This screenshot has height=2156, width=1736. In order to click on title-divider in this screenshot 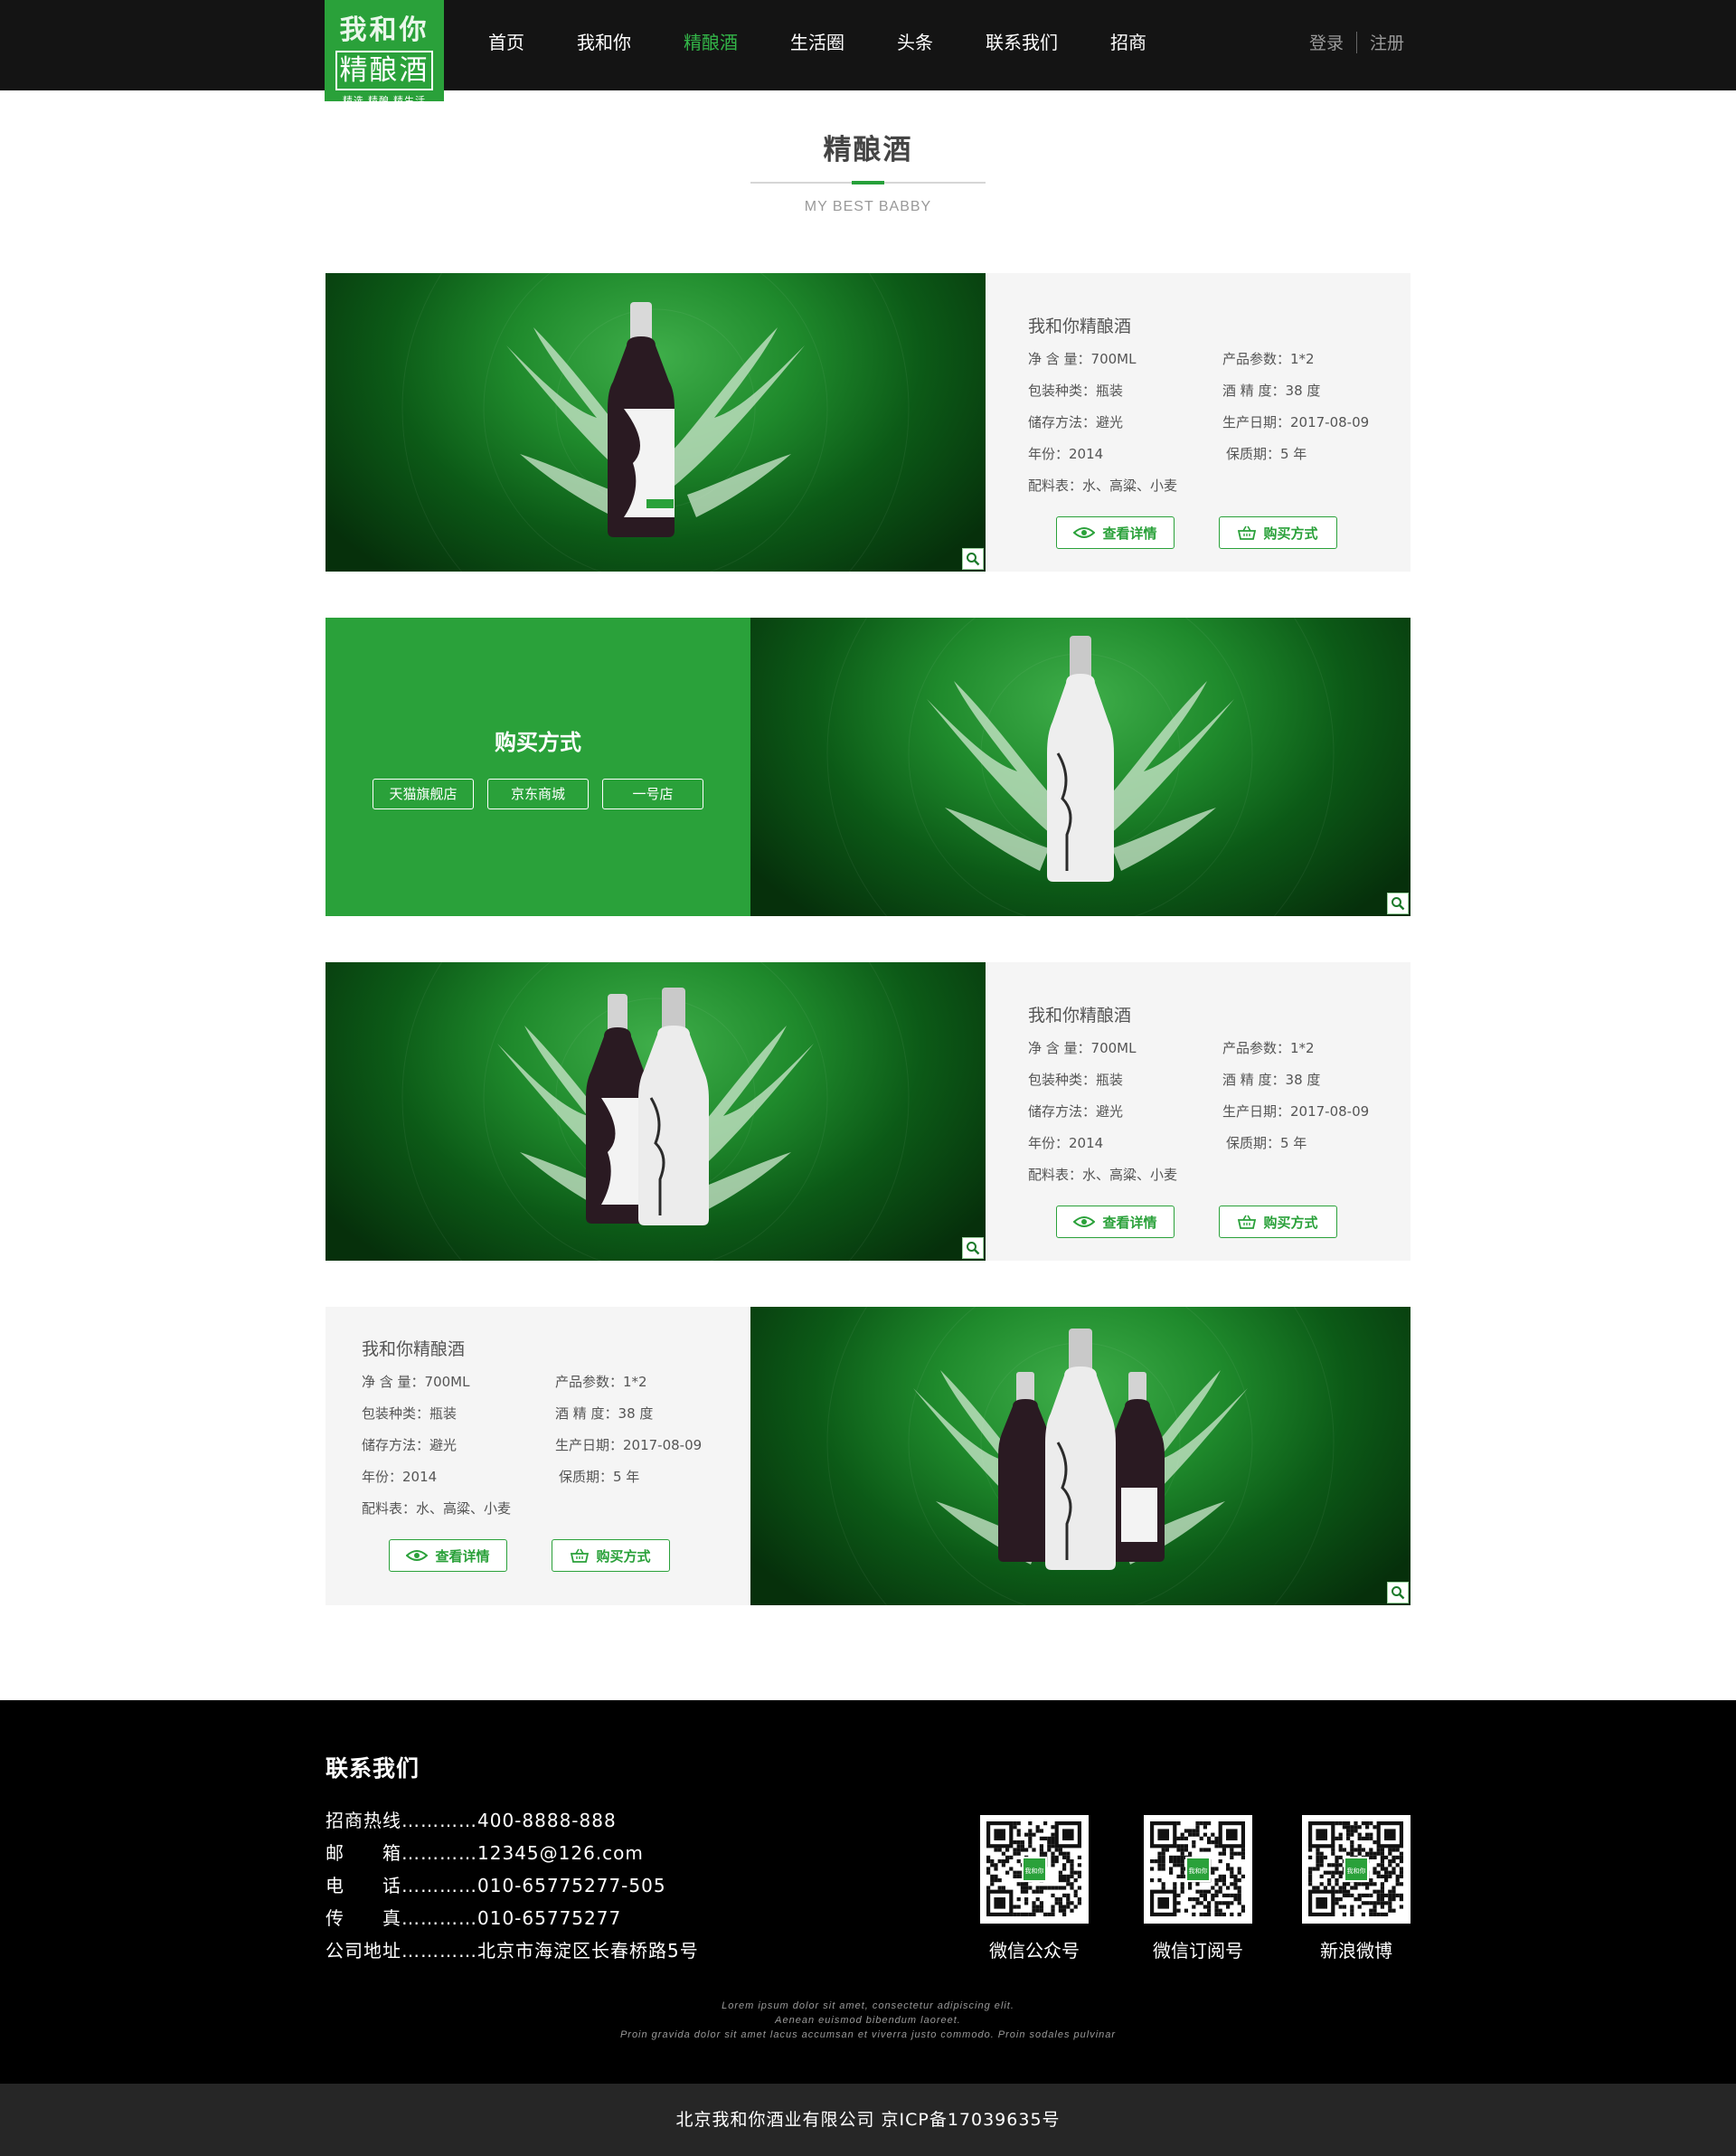, I will do `click(868, 182)`.